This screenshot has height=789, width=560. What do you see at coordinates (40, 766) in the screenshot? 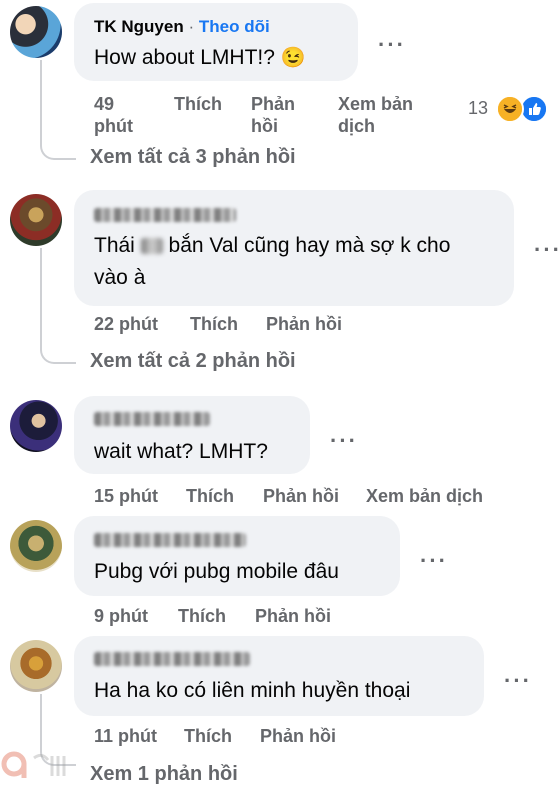
I see `watermark-logo` at bounding box center [40, 766].